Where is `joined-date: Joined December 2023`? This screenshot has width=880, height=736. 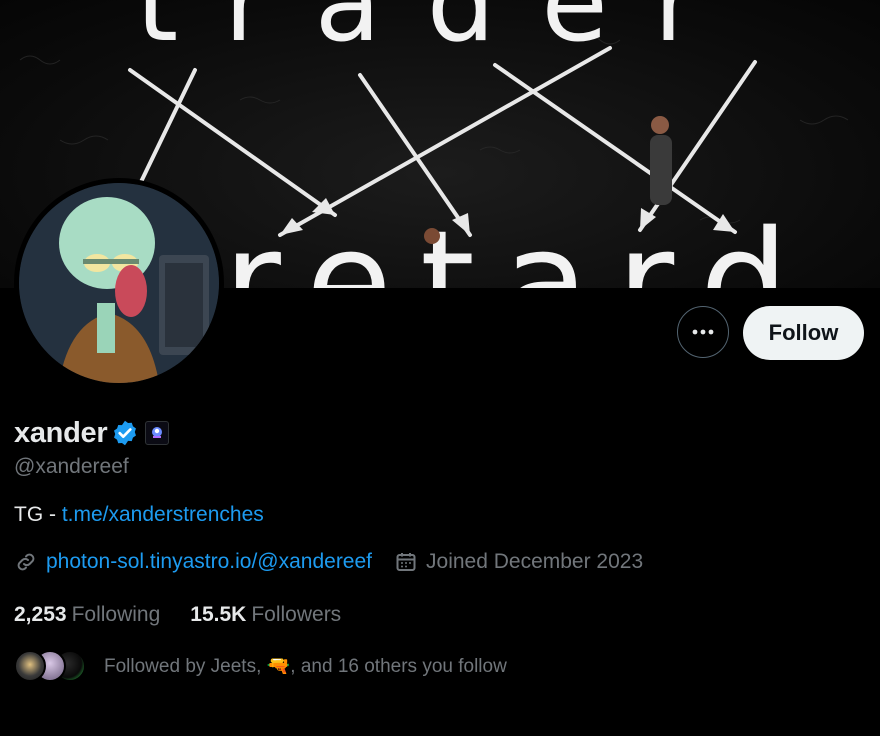
joined-date: Joined December 2023 is located at coordinates (535, 561).